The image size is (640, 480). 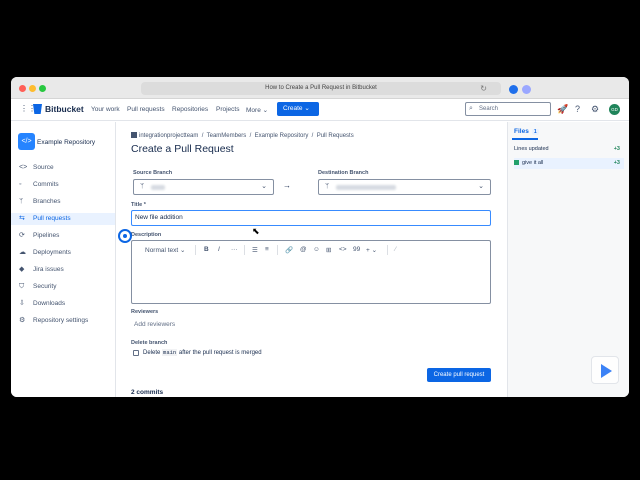 What do you see at coordinates (52, 218) in the screenshot?
I see `sidebar-item-label: Pull requests` at bounding box center [52, 218].